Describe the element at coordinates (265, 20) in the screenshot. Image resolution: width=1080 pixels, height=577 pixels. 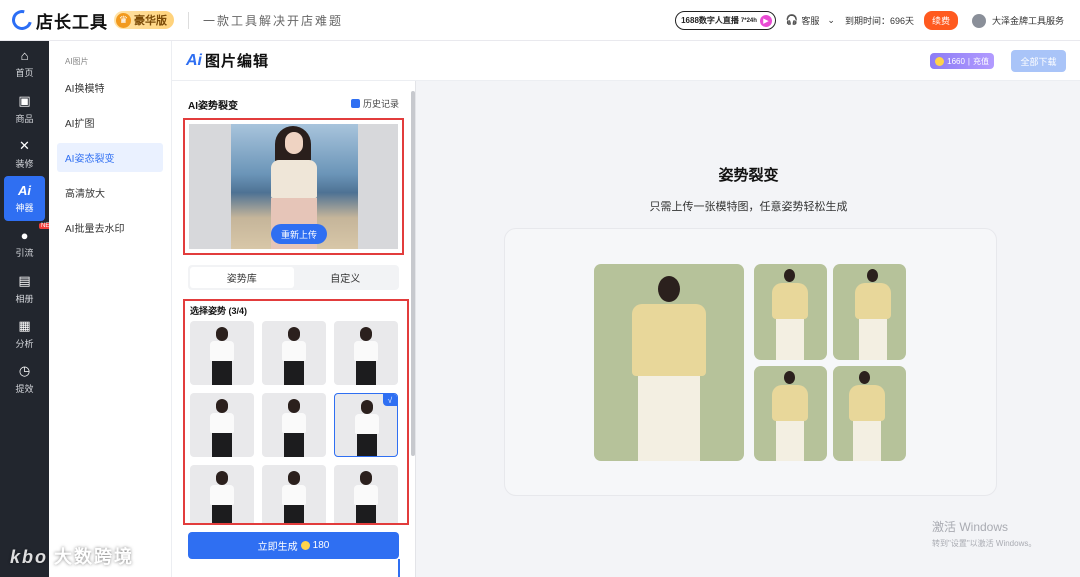
I see `slogan: 一款工具解决开店难题` at that location.